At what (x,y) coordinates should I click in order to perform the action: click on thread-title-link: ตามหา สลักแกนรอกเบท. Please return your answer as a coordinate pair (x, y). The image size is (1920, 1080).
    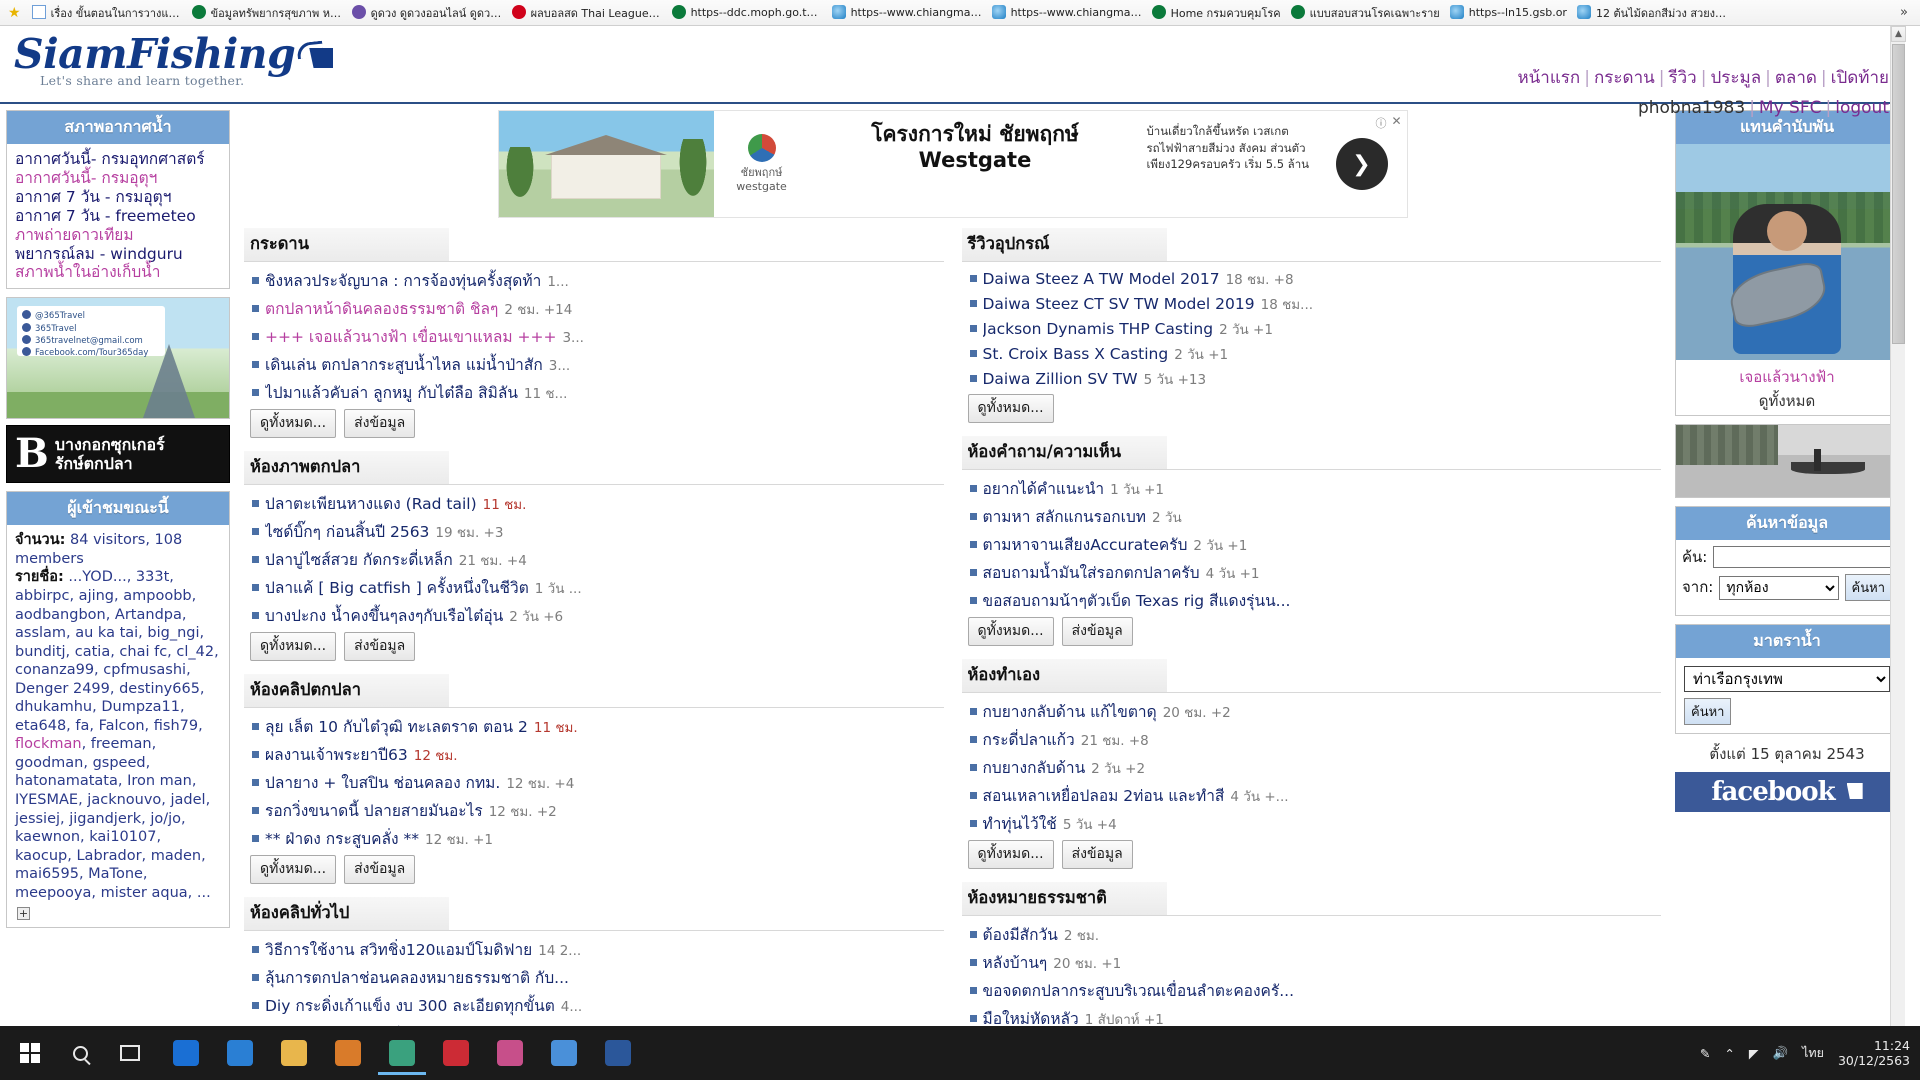
    Looking at the image, I should click on (1065, 516).